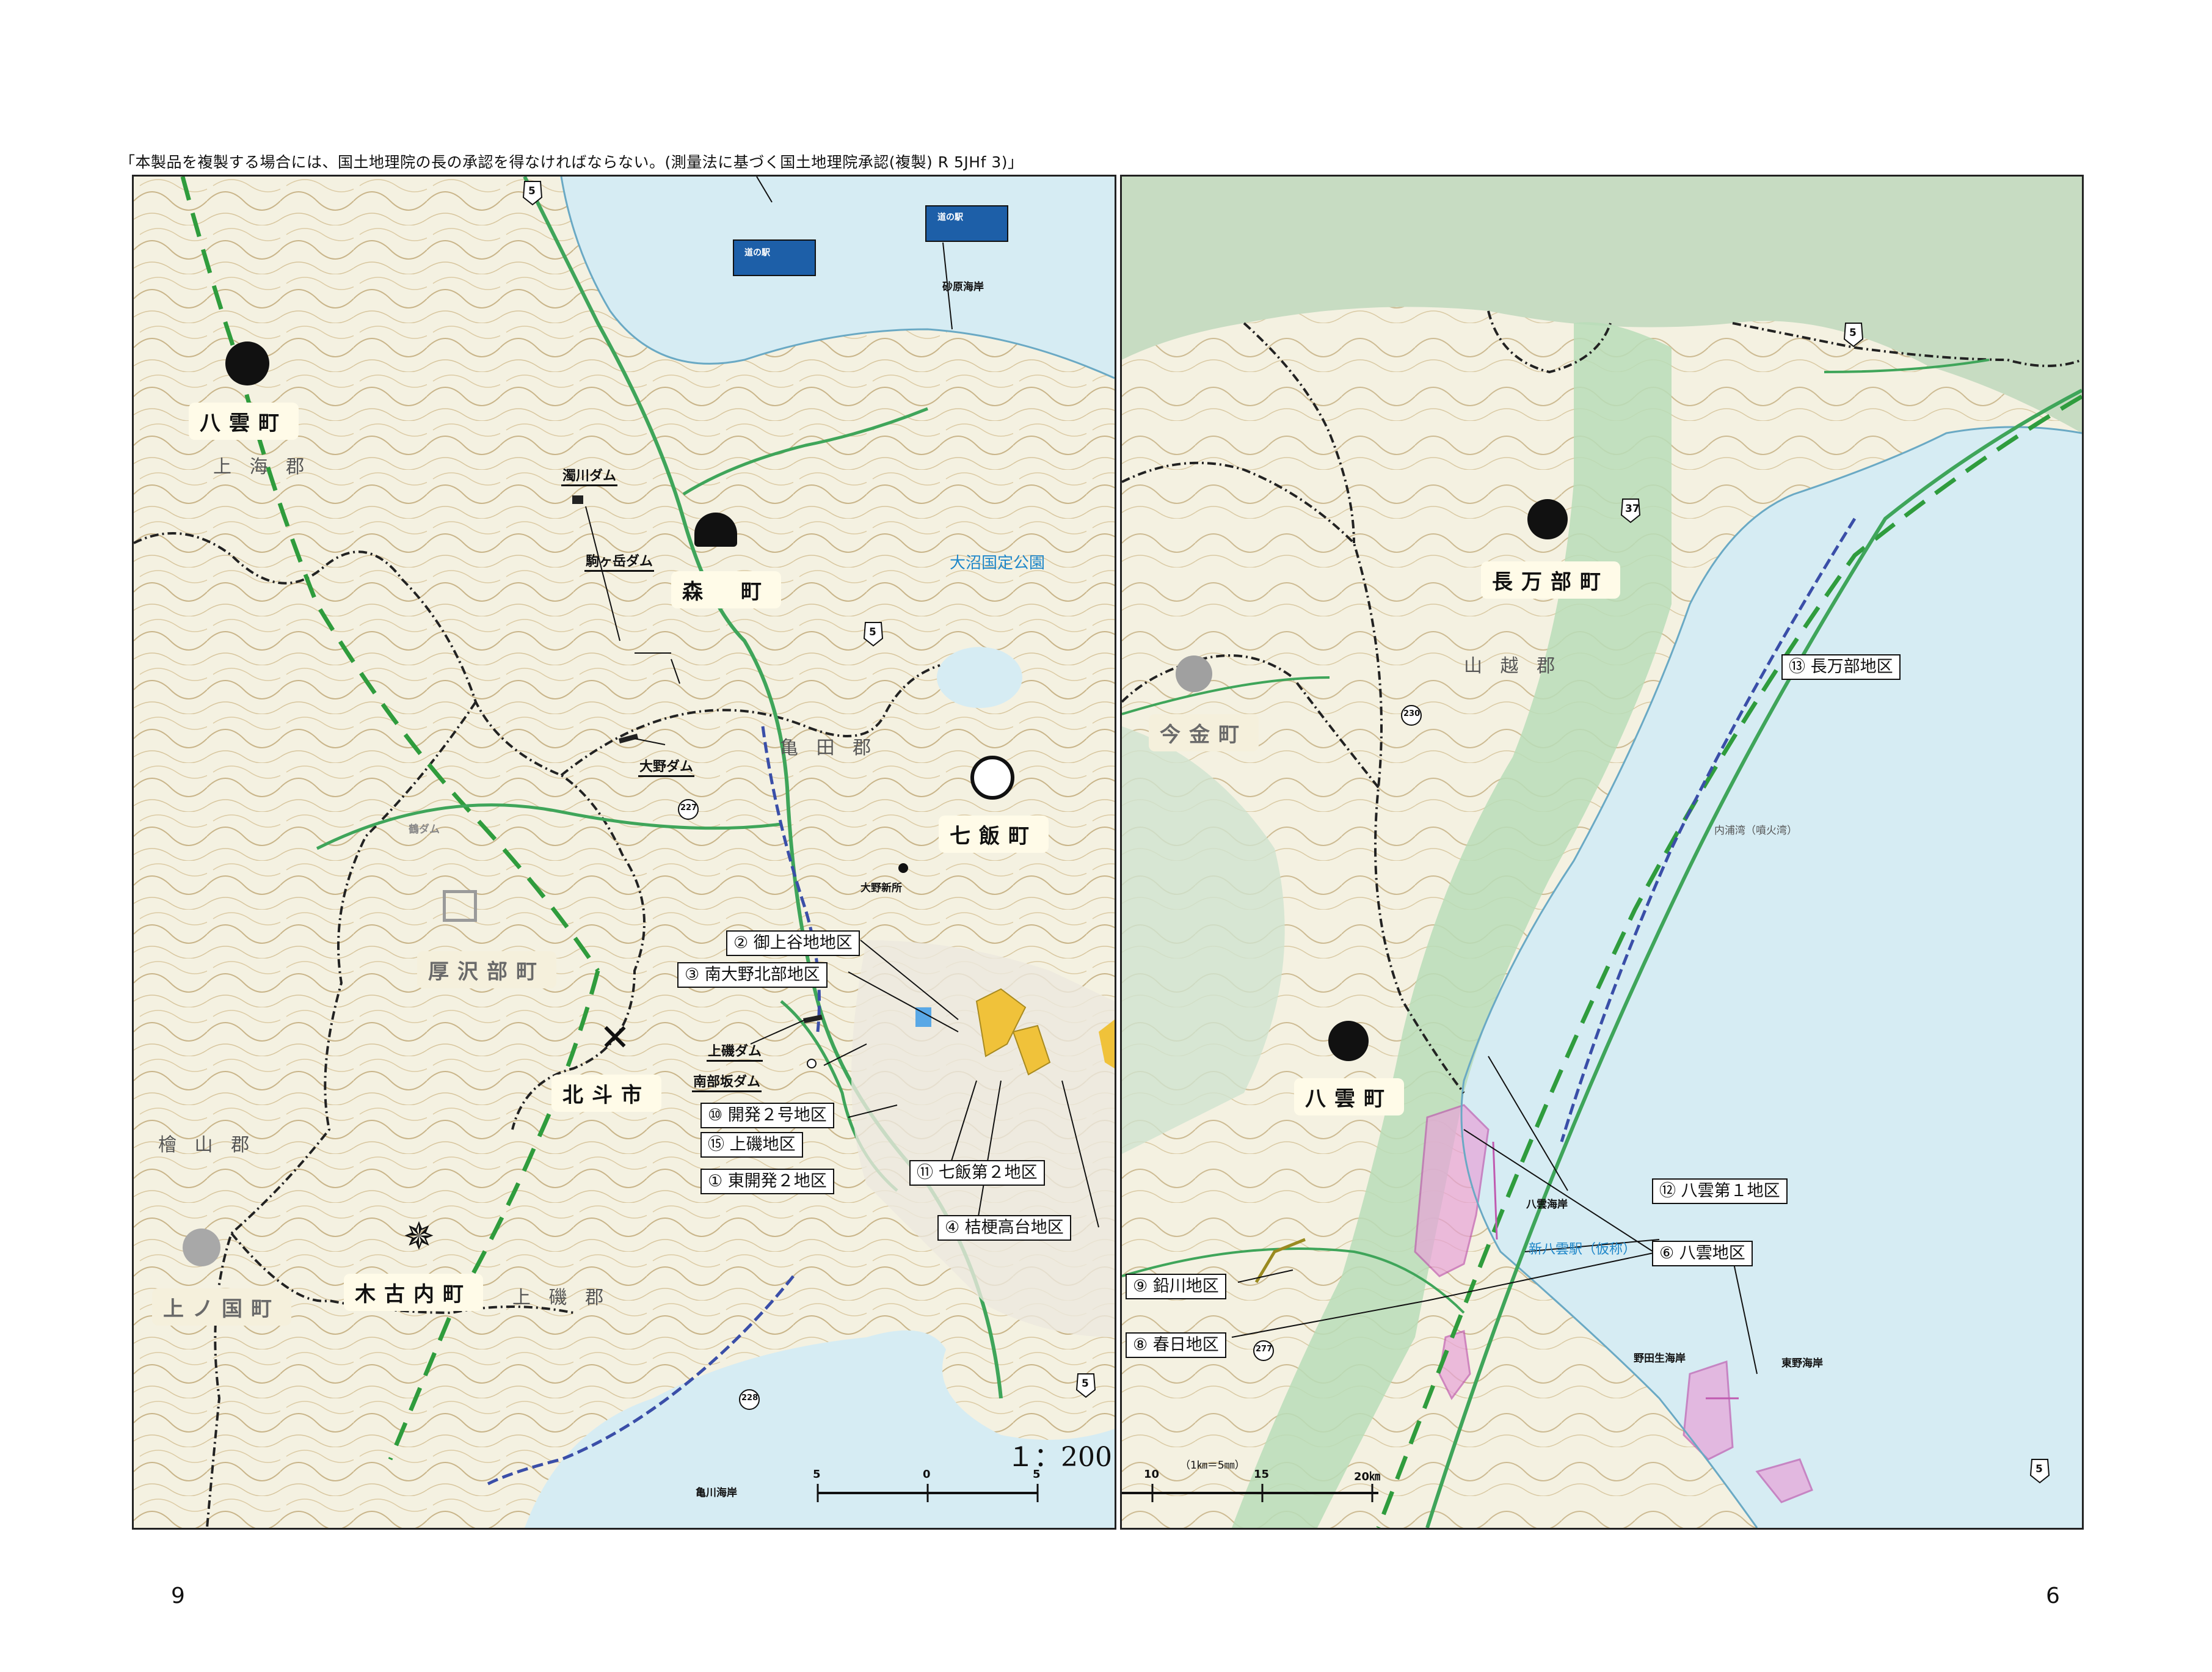 Image resolution: width=2212 pixels, height=1672 pixels. I want to click on ono-office-label: 大野新所, so click(881, 888).